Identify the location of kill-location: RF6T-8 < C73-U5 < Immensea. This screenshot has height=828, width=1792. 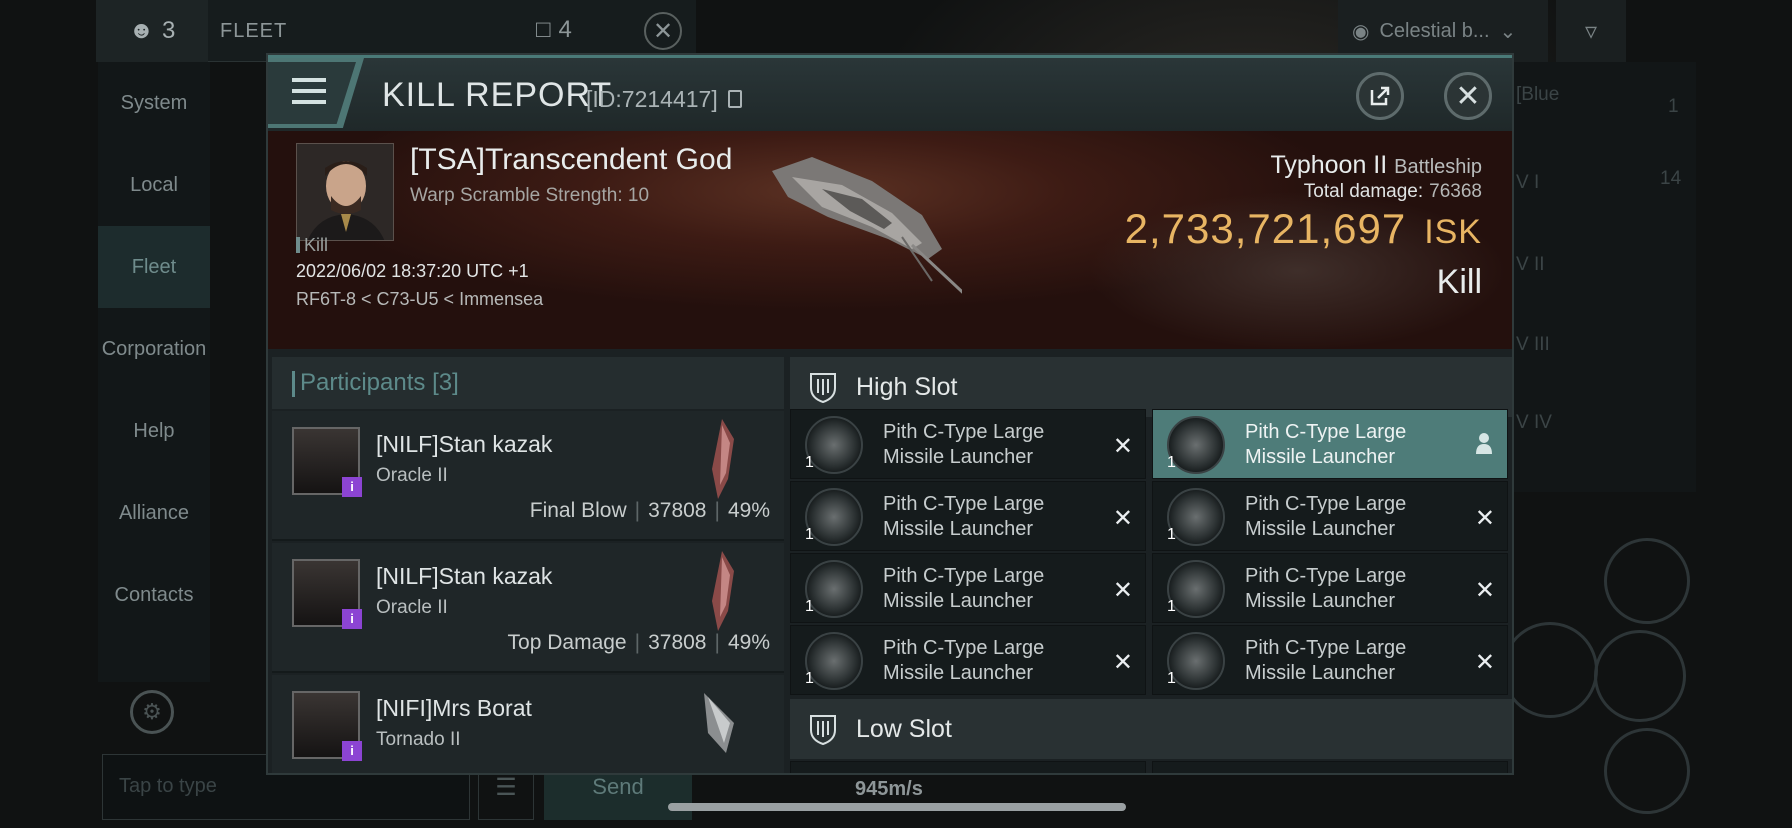
(419, 299).